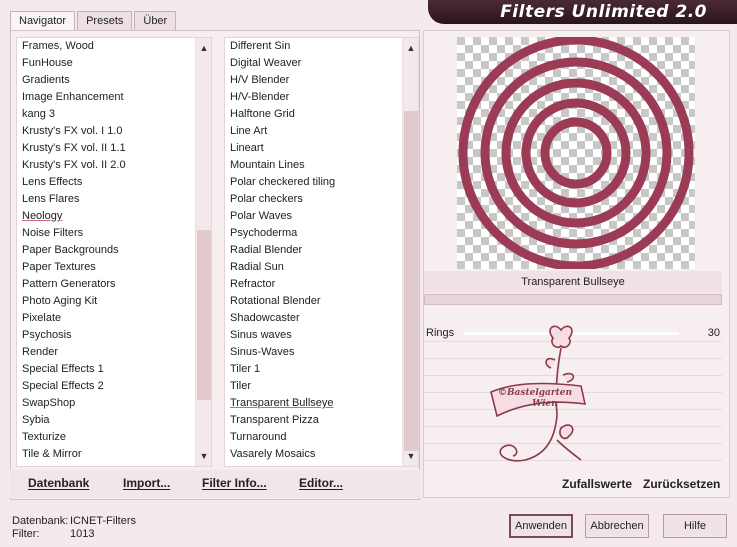  I want to click on filter-count-value: 1013, so click(82, 534).